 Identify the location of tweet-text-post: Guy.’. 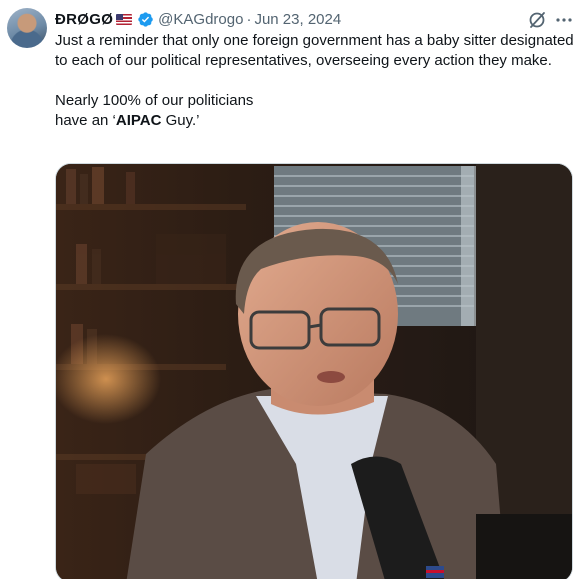
(180, 120).